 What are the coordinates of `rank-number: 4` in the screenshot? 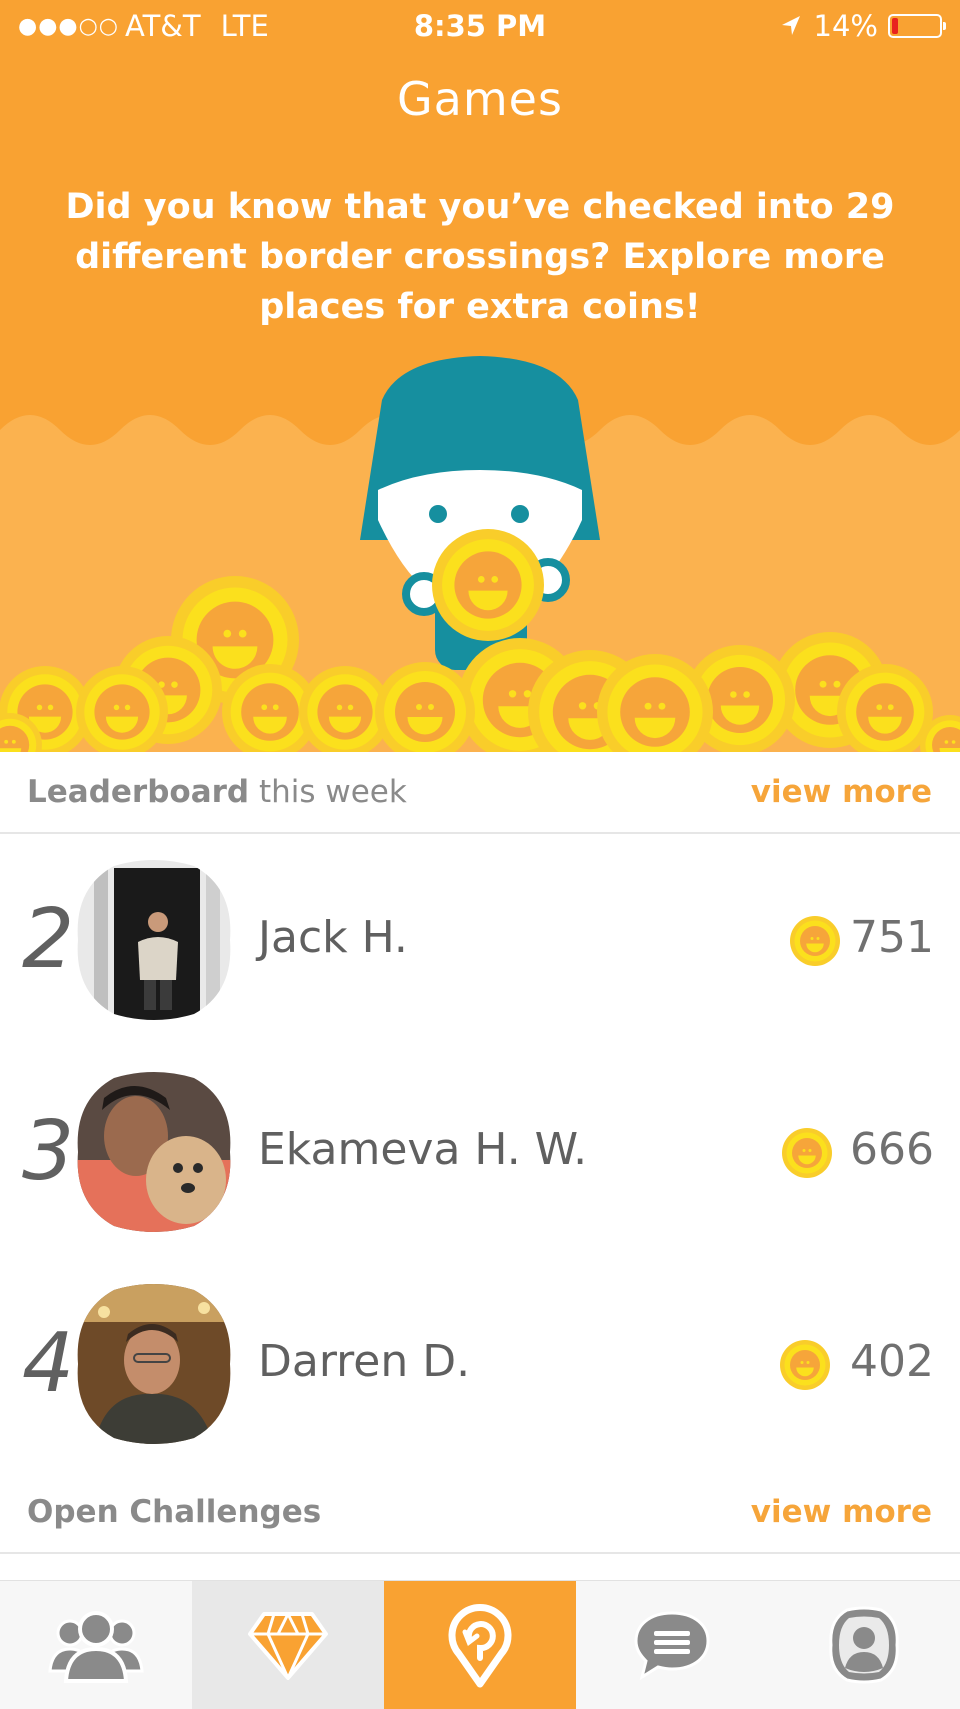 It's located at (48, 1363).